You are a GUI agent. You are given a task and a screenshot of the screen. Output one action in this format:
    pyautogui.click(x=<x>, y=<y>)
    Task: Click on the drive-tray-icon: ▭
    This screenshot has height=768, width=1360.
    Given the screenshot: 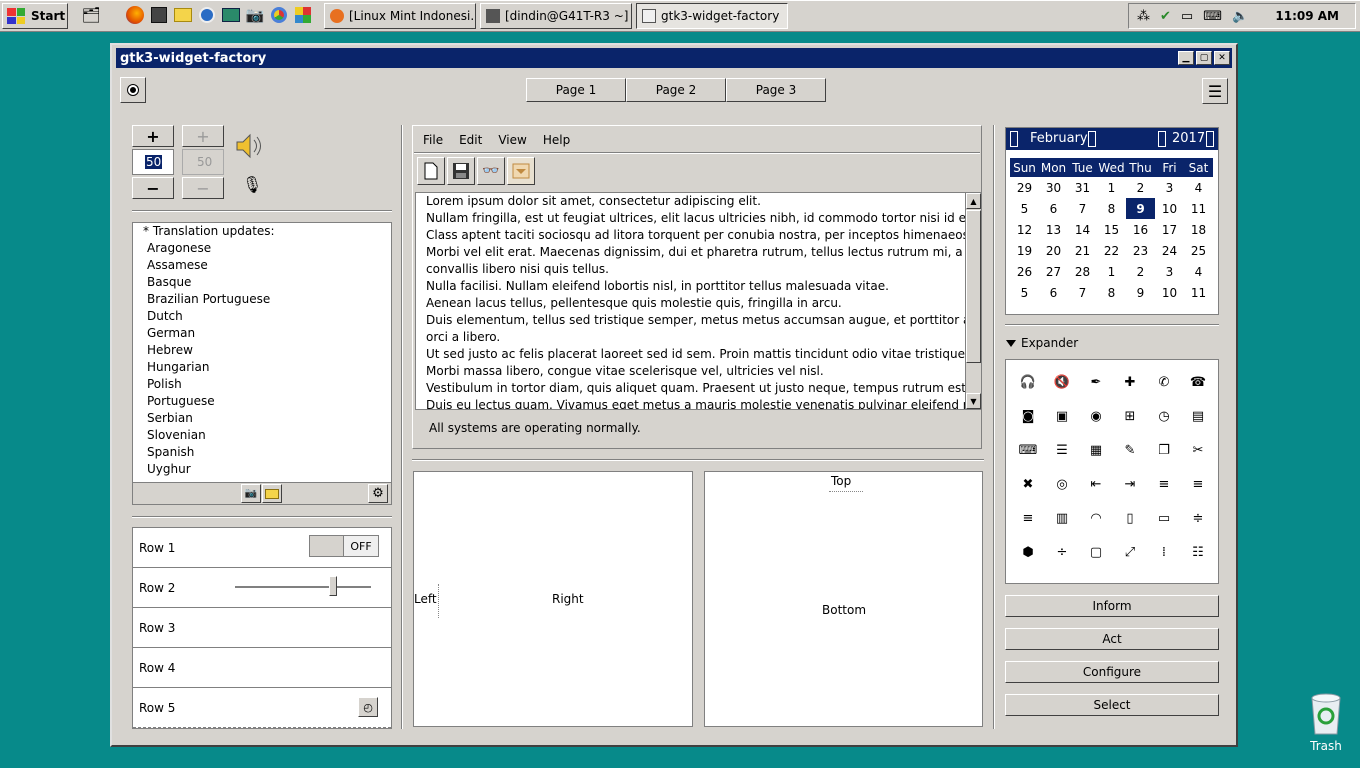 What is the action you would take?
    pyautogui.click(x=1187, y=16)
    